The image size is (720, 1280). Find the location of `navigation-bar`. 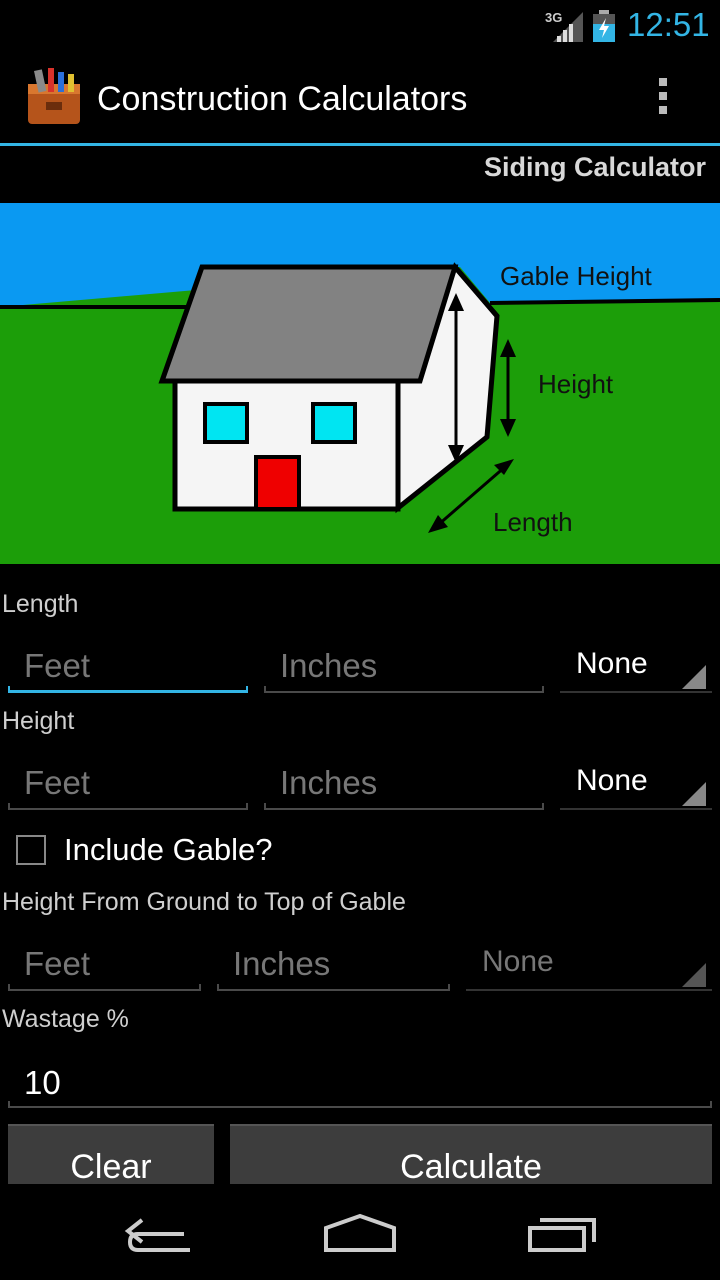

navigation-bar is located at coordinates (360, 1232).